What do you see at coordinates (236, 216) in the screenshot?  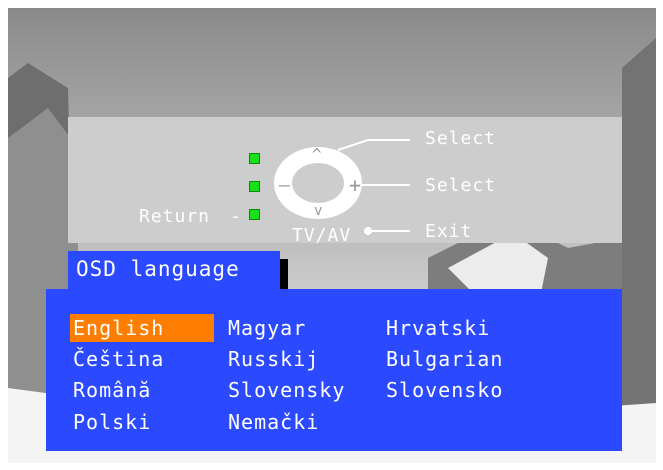 I see `return-dash: -` at bounding box center [236, 216].